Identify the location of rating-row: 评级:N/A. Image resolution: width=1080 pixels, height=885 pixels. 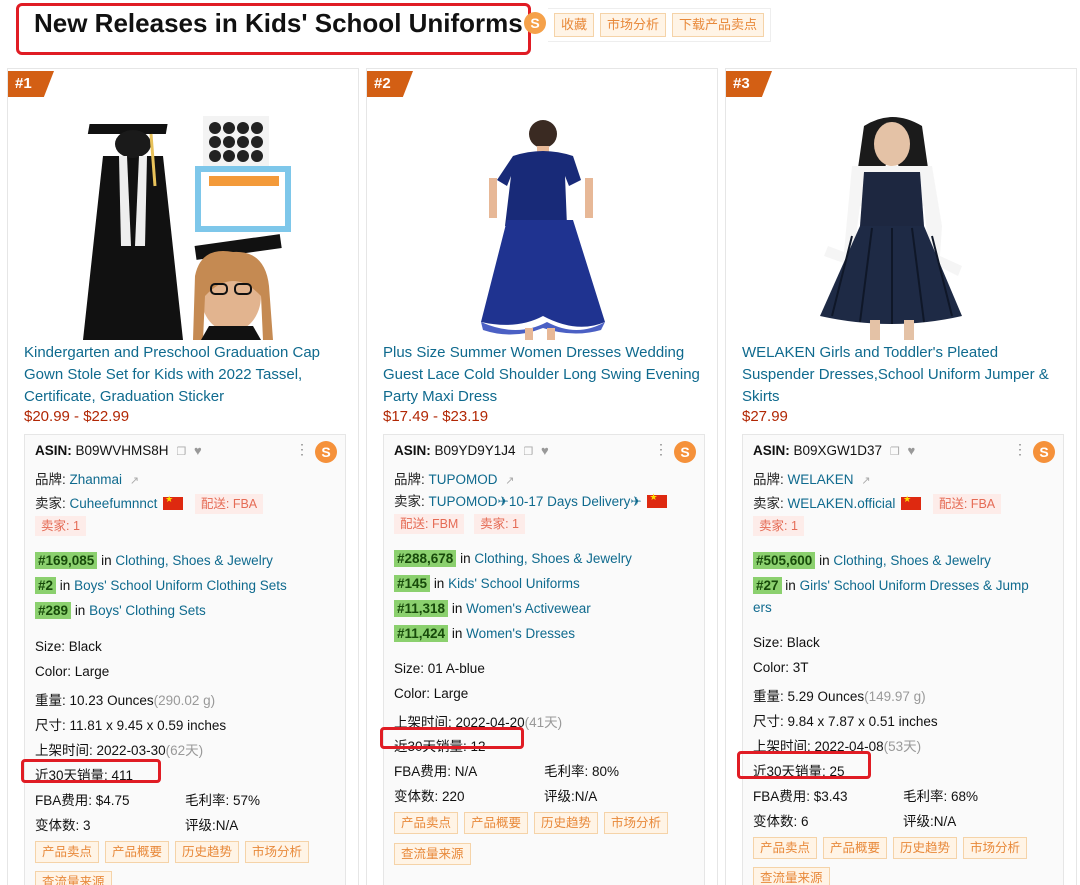
(571, 796).